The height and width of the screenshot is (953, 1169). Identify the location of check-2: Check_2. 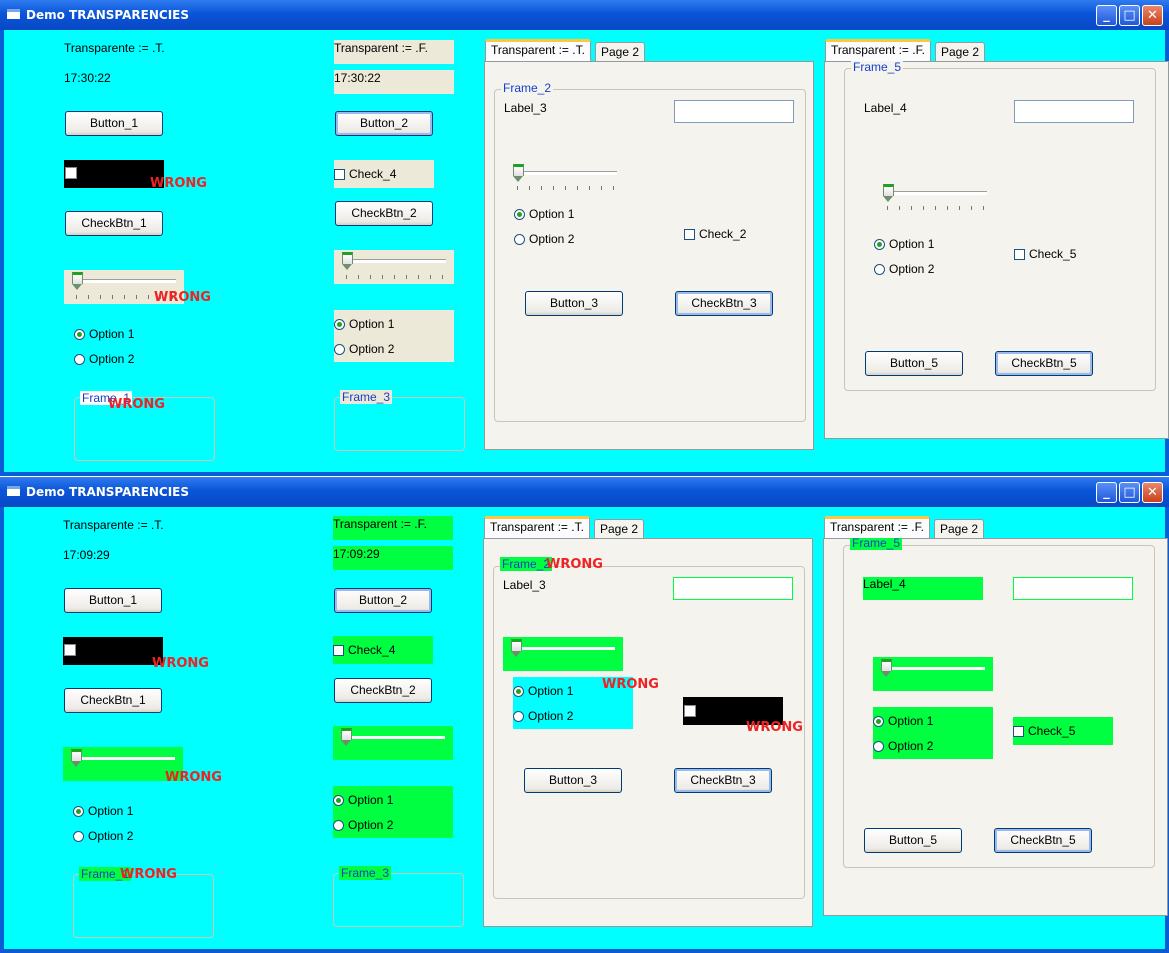
(715, 234).